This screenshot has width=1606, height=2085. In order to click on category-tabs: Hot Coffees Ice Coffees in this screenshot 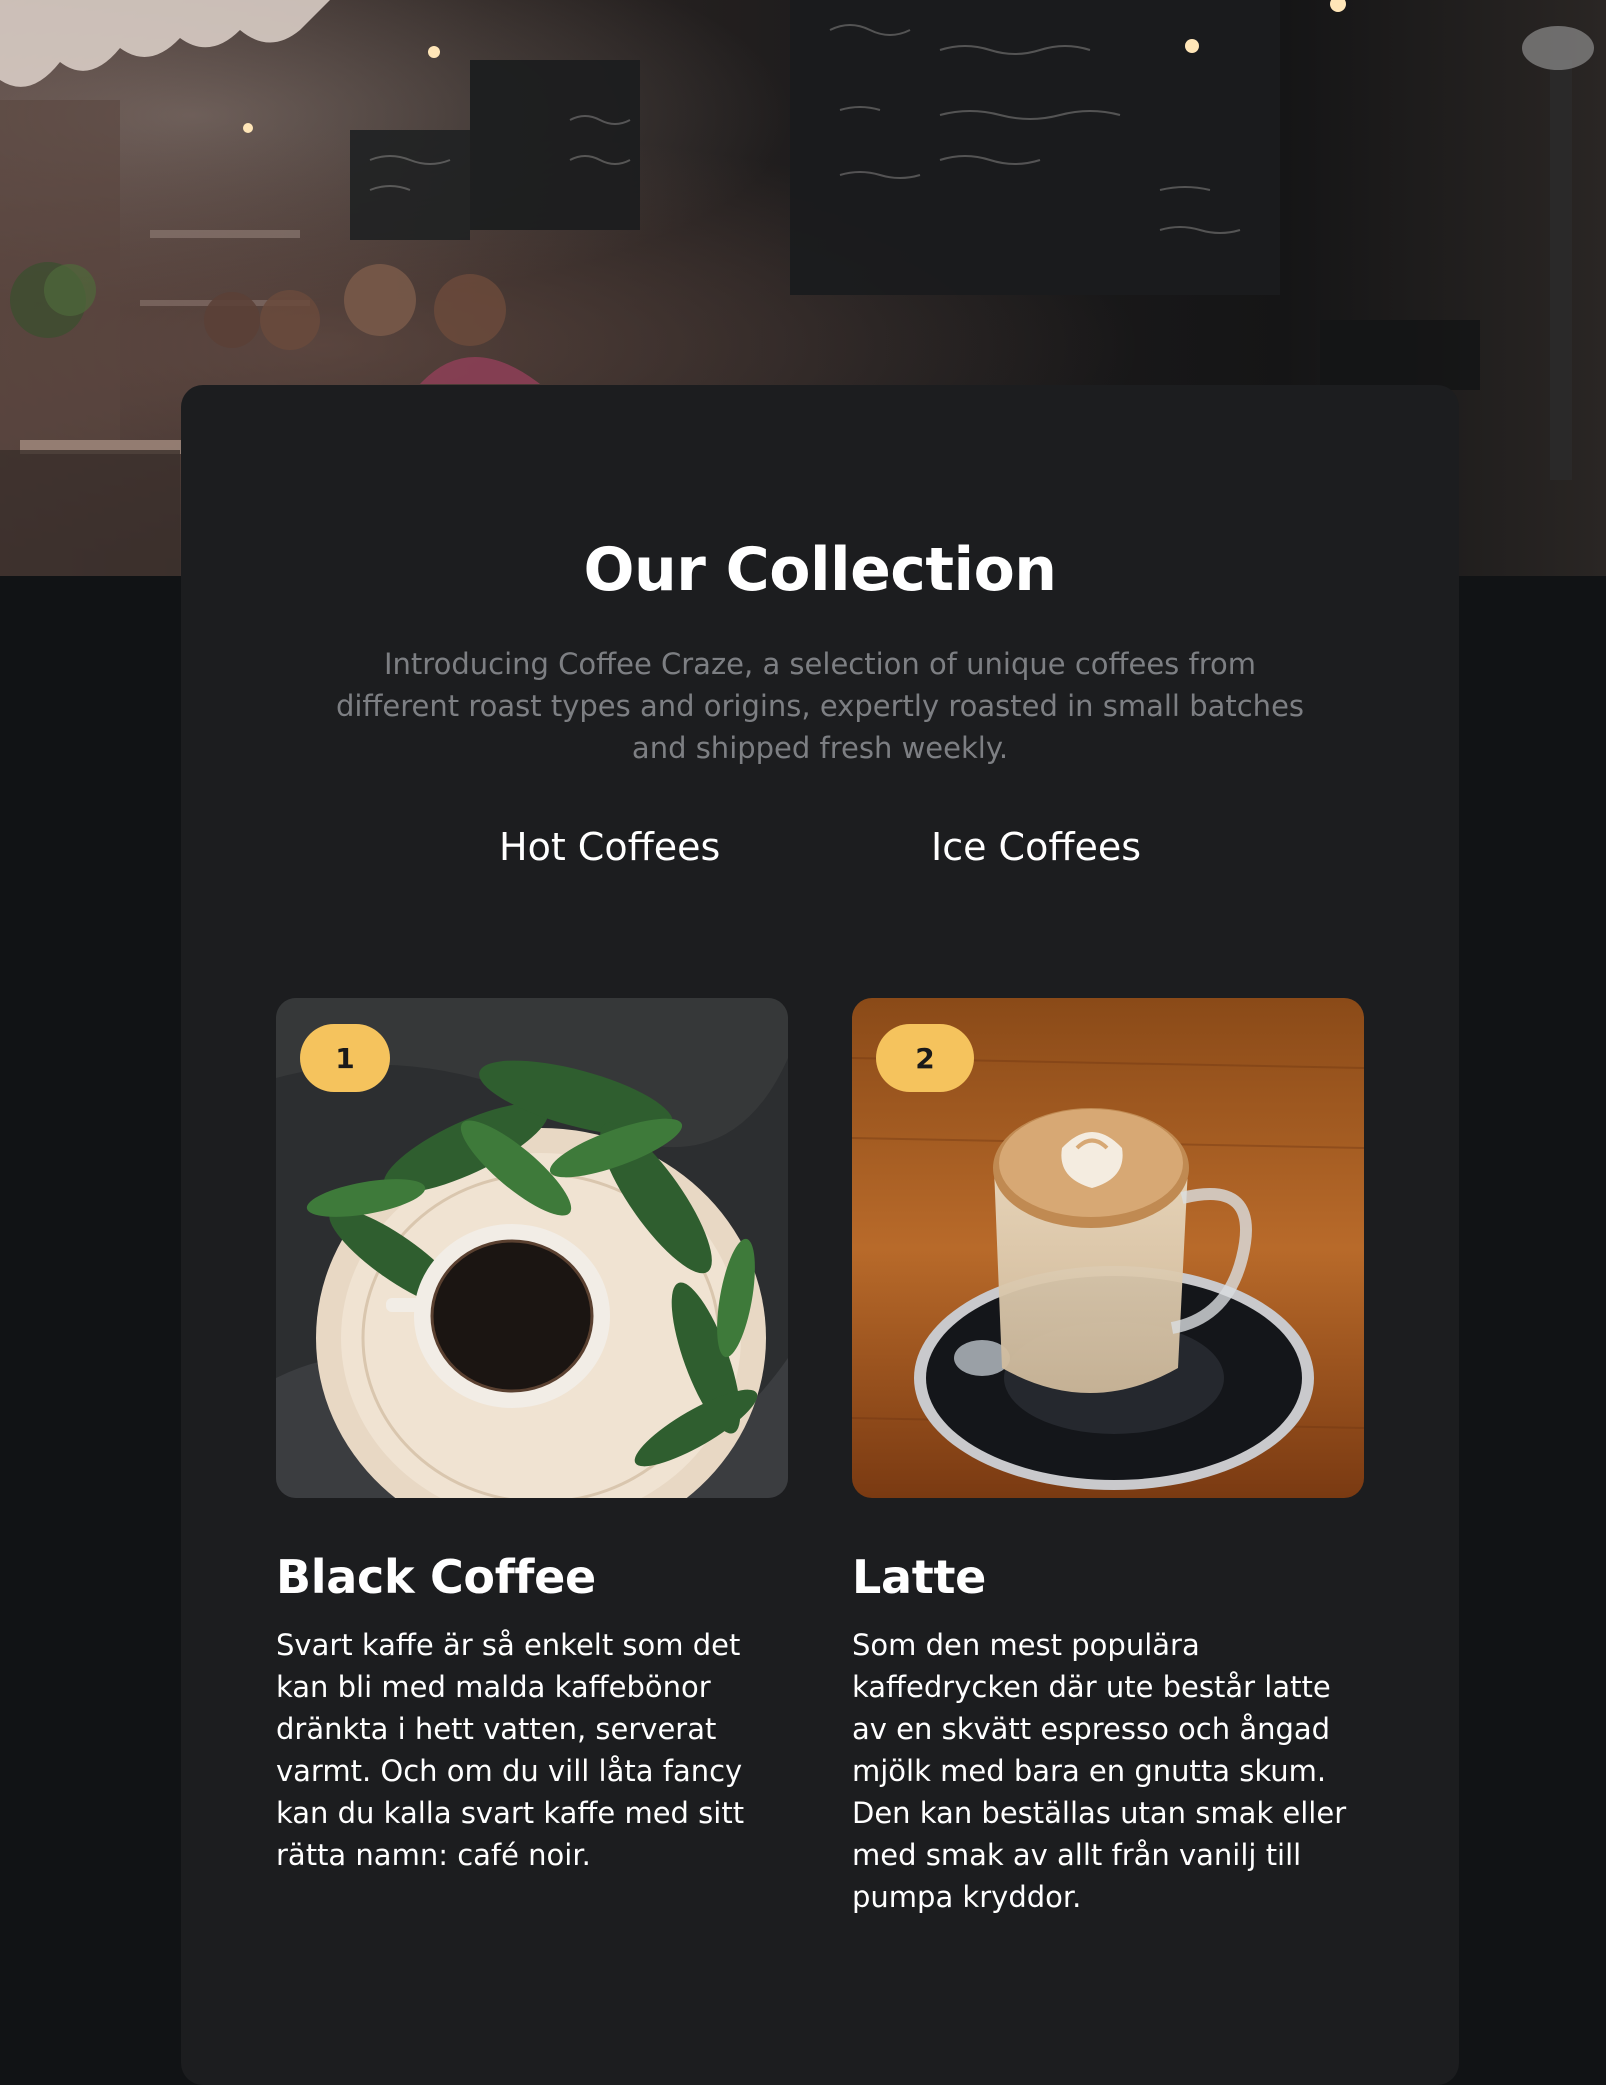, I will do `click(820, 855)`.